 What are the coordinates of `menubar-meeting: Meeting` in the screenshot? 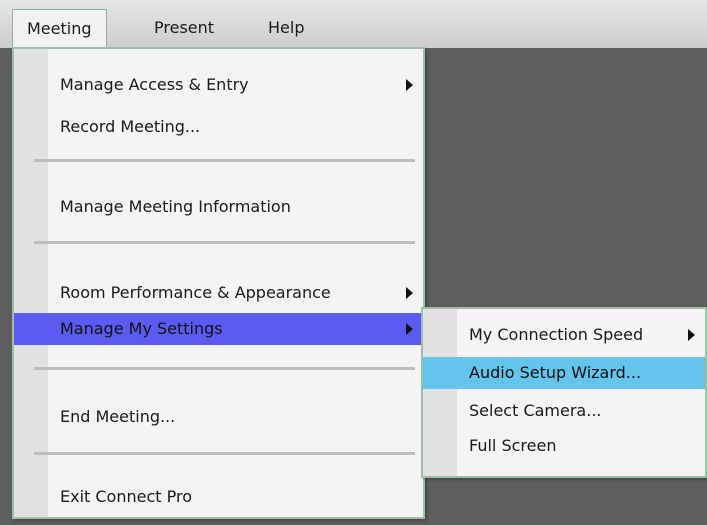 It's located at (59, 28).